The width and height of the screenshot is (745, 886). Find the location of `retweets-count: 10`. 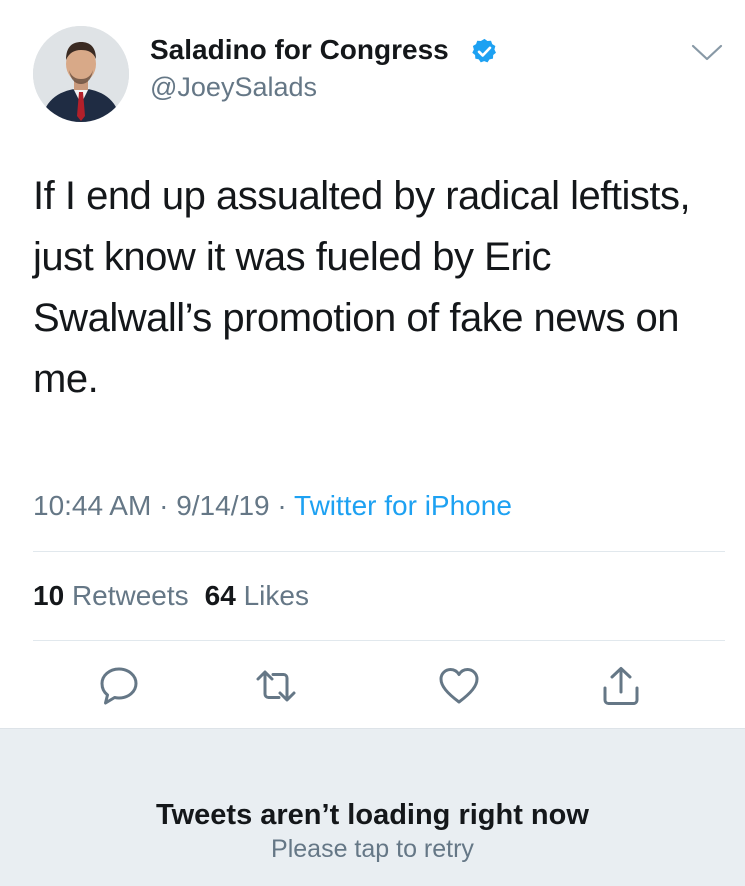

retweets-count: 10 is located at coordinates (49, 595).